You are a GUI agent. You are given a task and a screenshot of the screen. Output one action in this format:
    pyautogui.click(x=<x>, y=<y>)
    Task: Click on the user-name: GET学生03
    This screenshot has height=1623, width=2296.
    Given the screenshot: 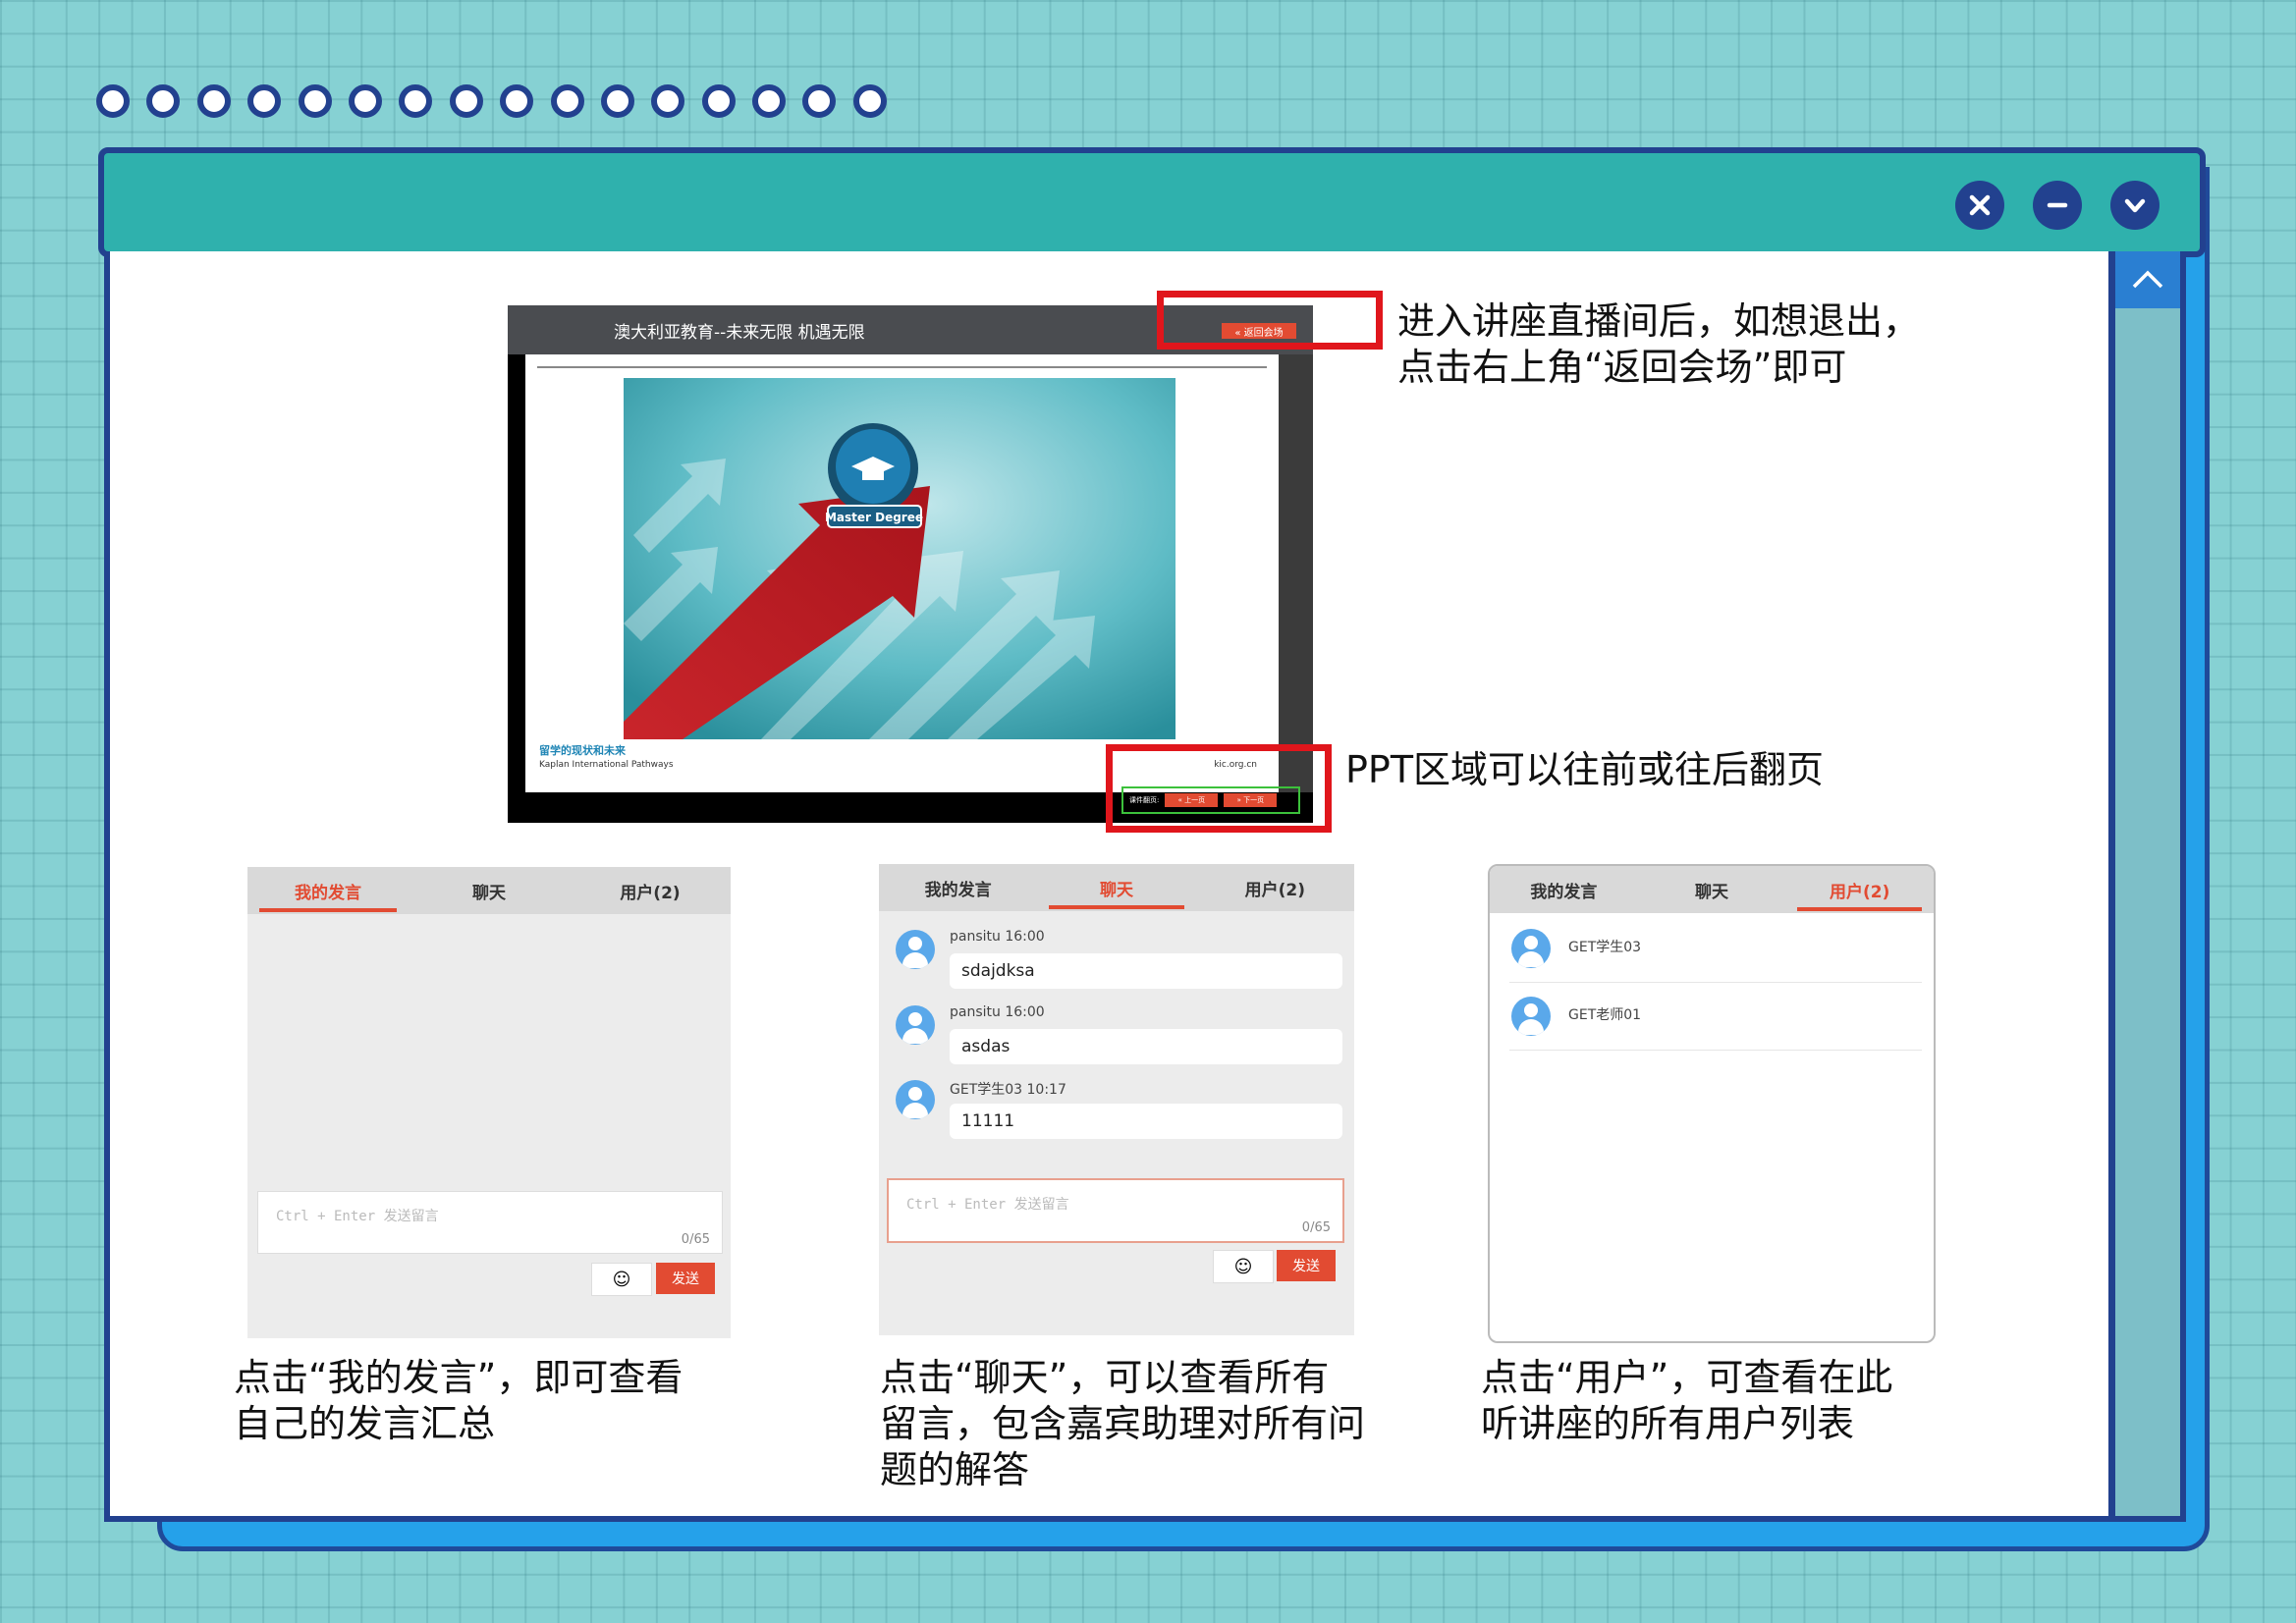 What is the action you would take?
    pyautogui.click(x=1605, y=947)
    